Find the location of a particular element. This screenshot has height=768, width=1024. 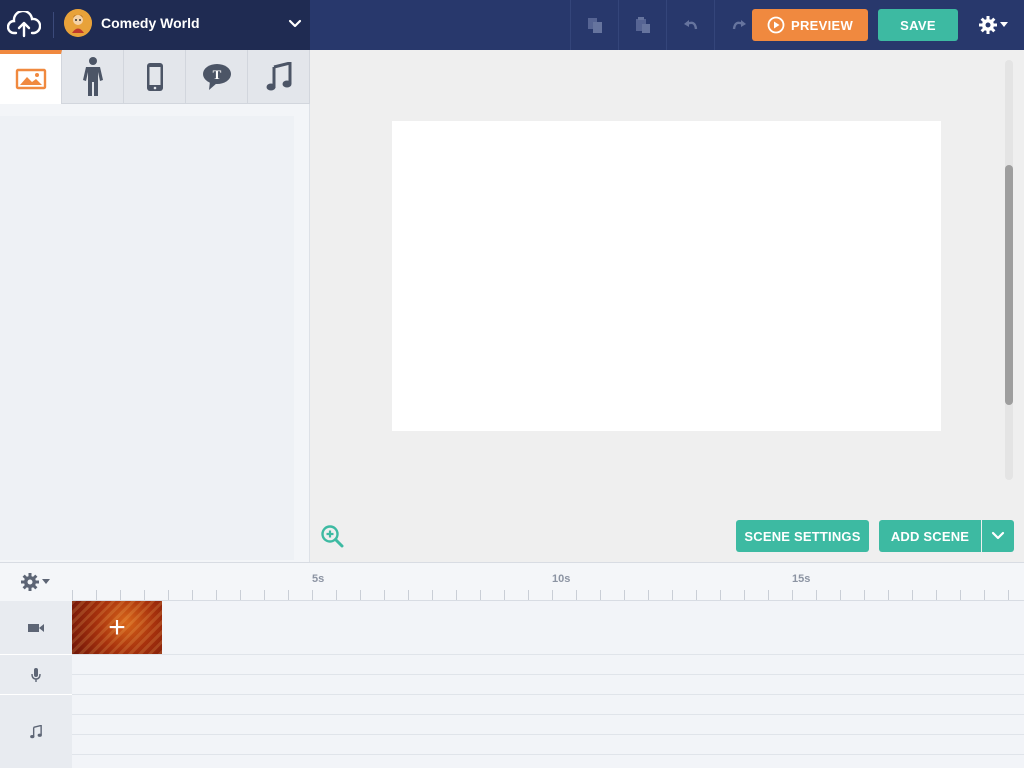

tick-label: 5s is located at coordinates (318, 579).